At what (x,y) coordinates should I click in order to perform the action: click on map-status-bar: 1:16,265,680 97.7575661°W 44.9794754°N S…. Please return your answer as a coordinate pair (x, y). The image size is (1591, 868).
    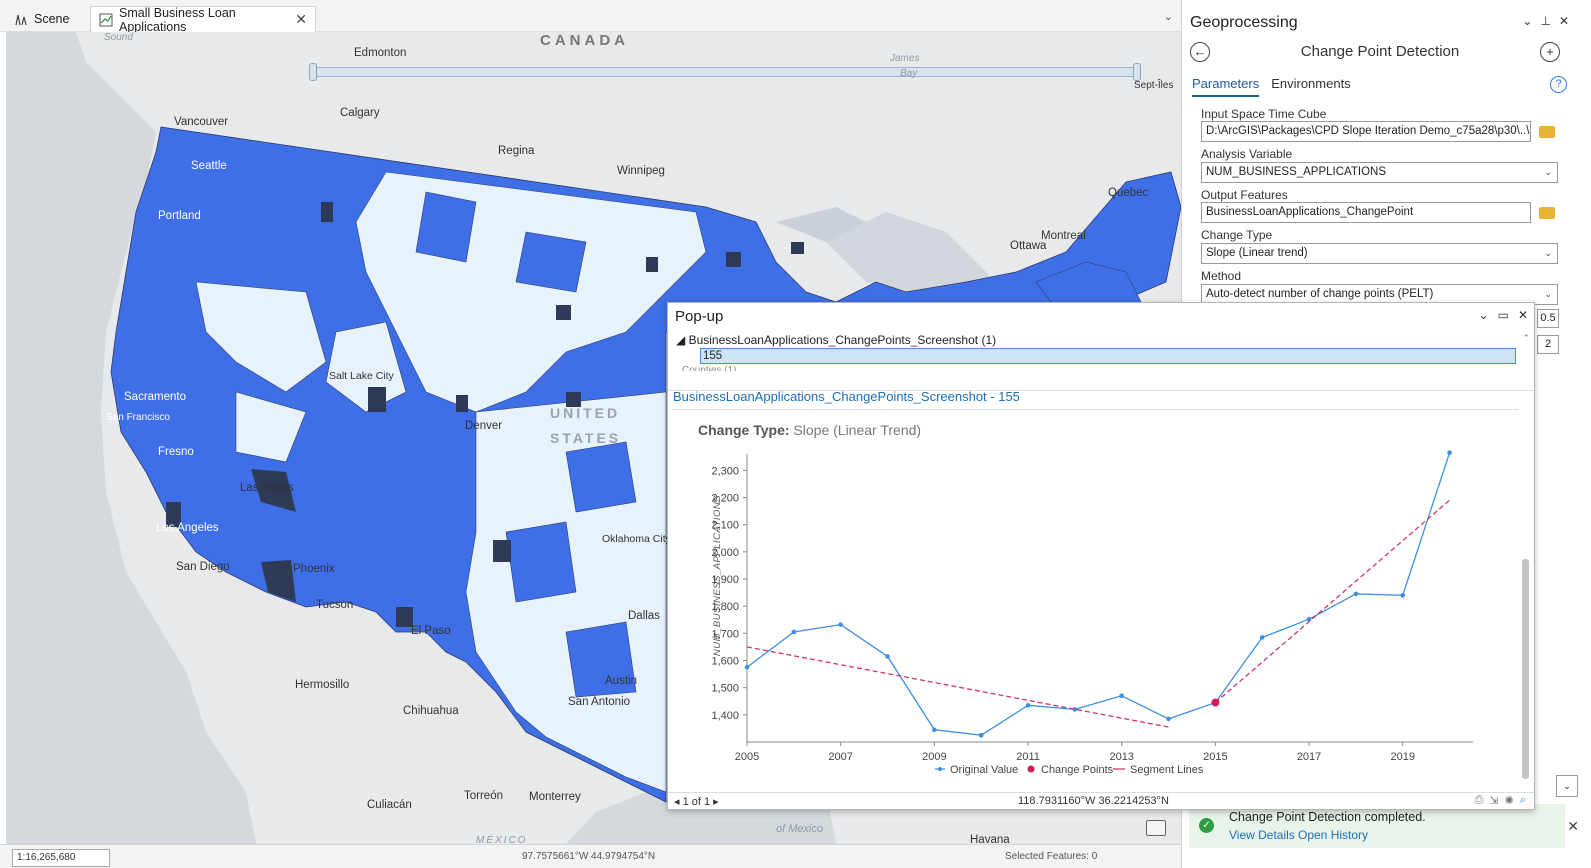
    Looking at the image, I should click on (590, 856).